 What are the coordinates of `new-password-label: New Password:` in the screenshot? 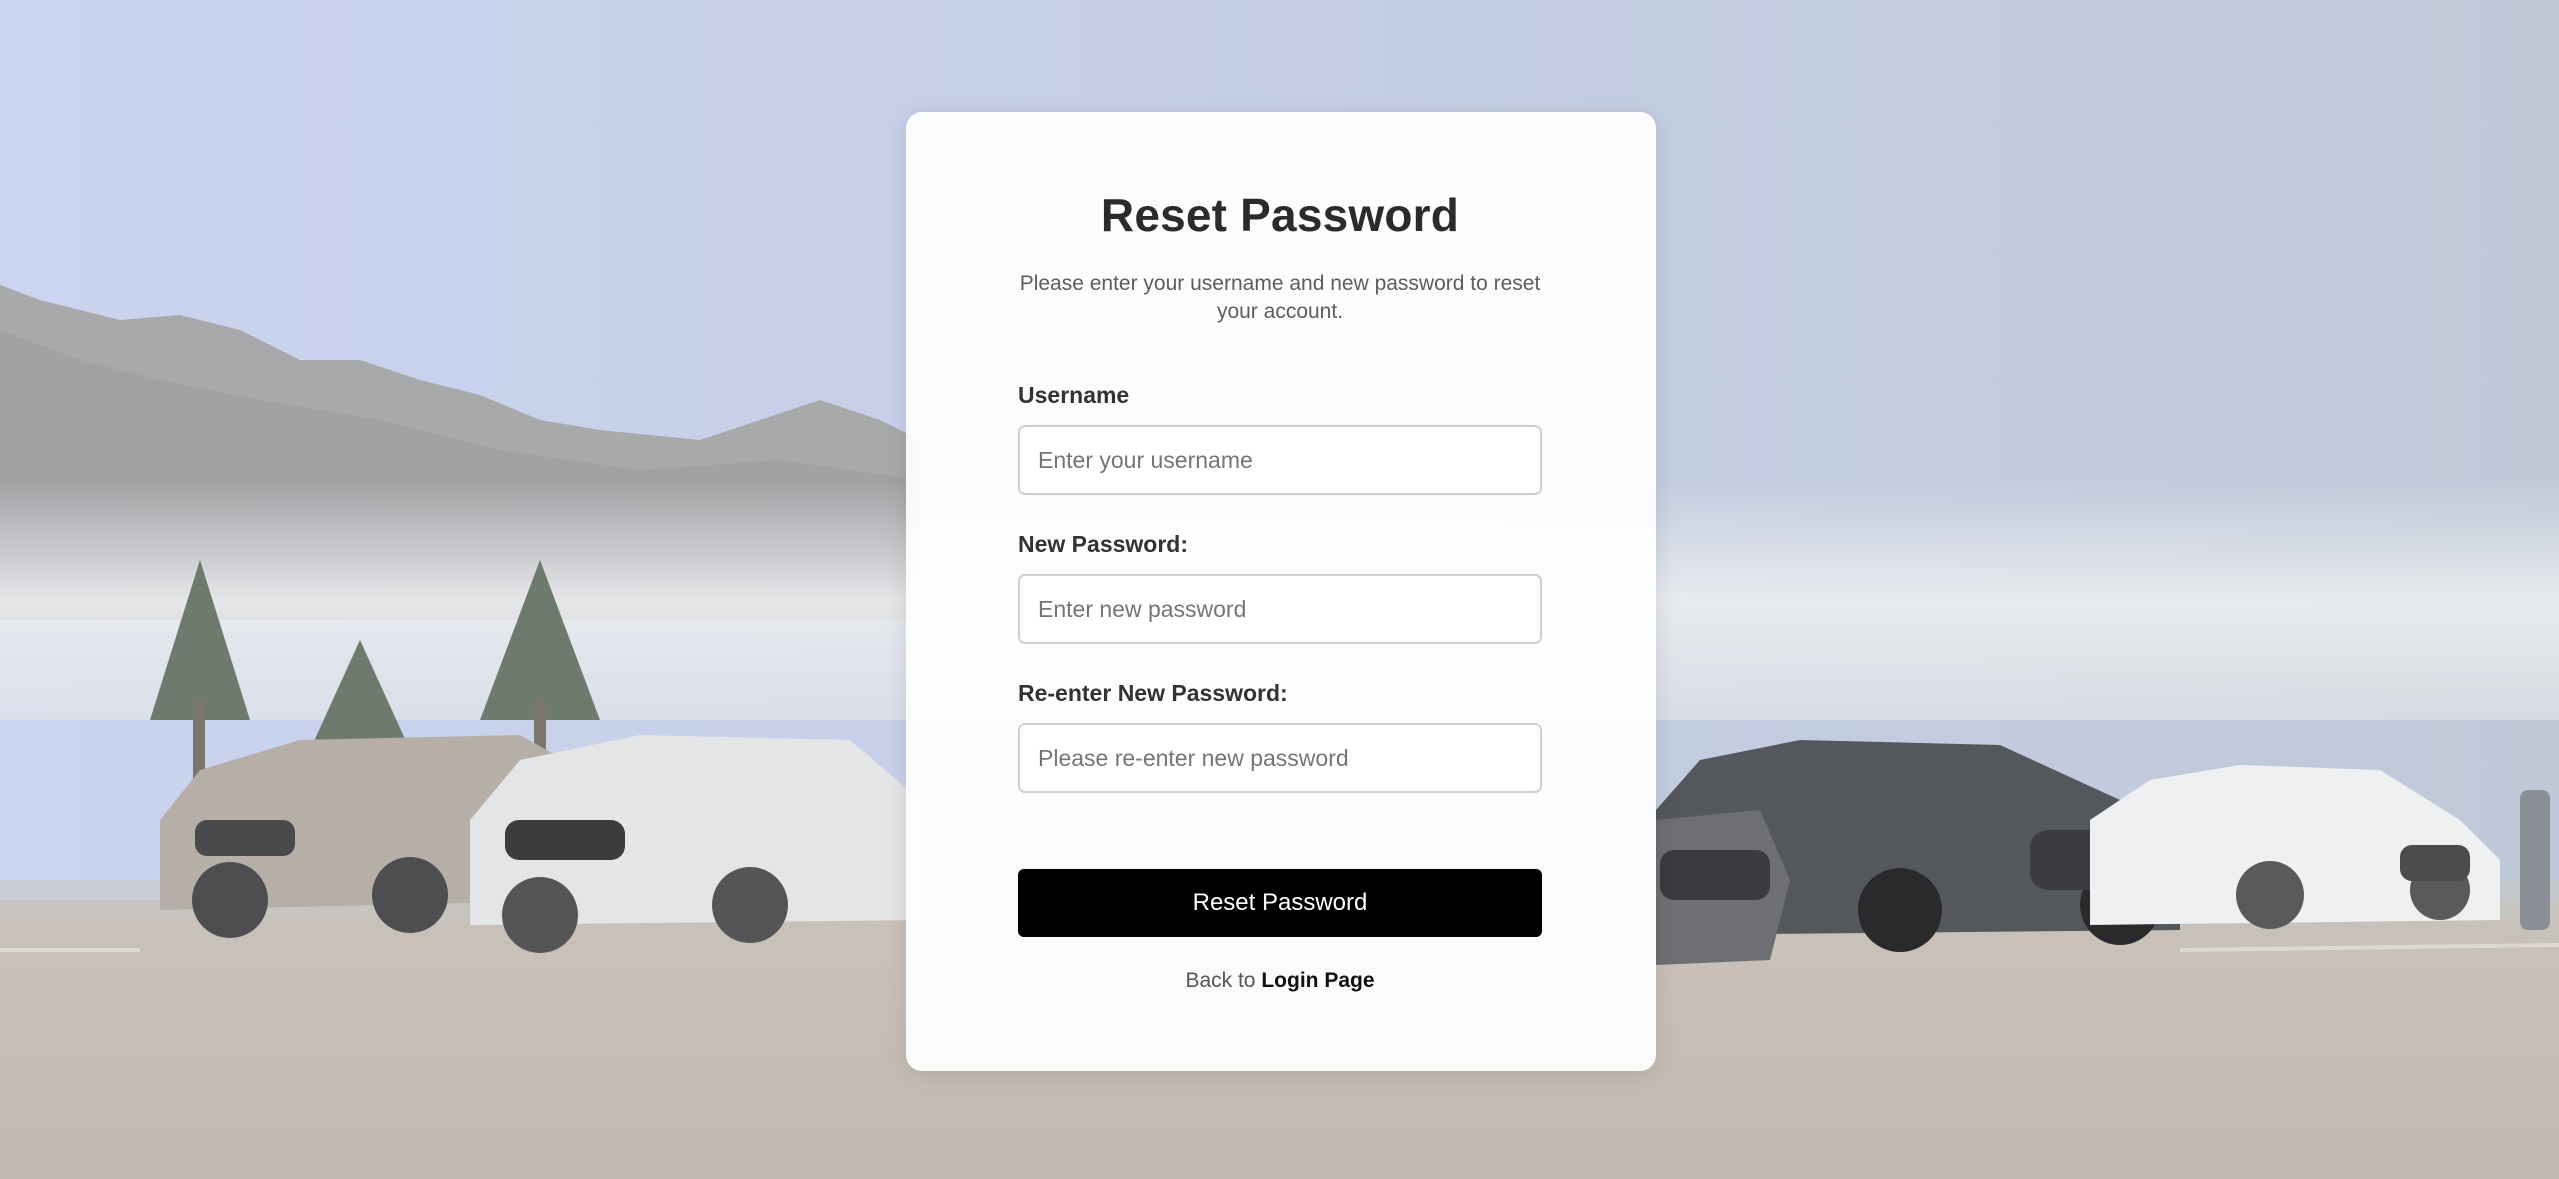 It's located at (1103, 544).